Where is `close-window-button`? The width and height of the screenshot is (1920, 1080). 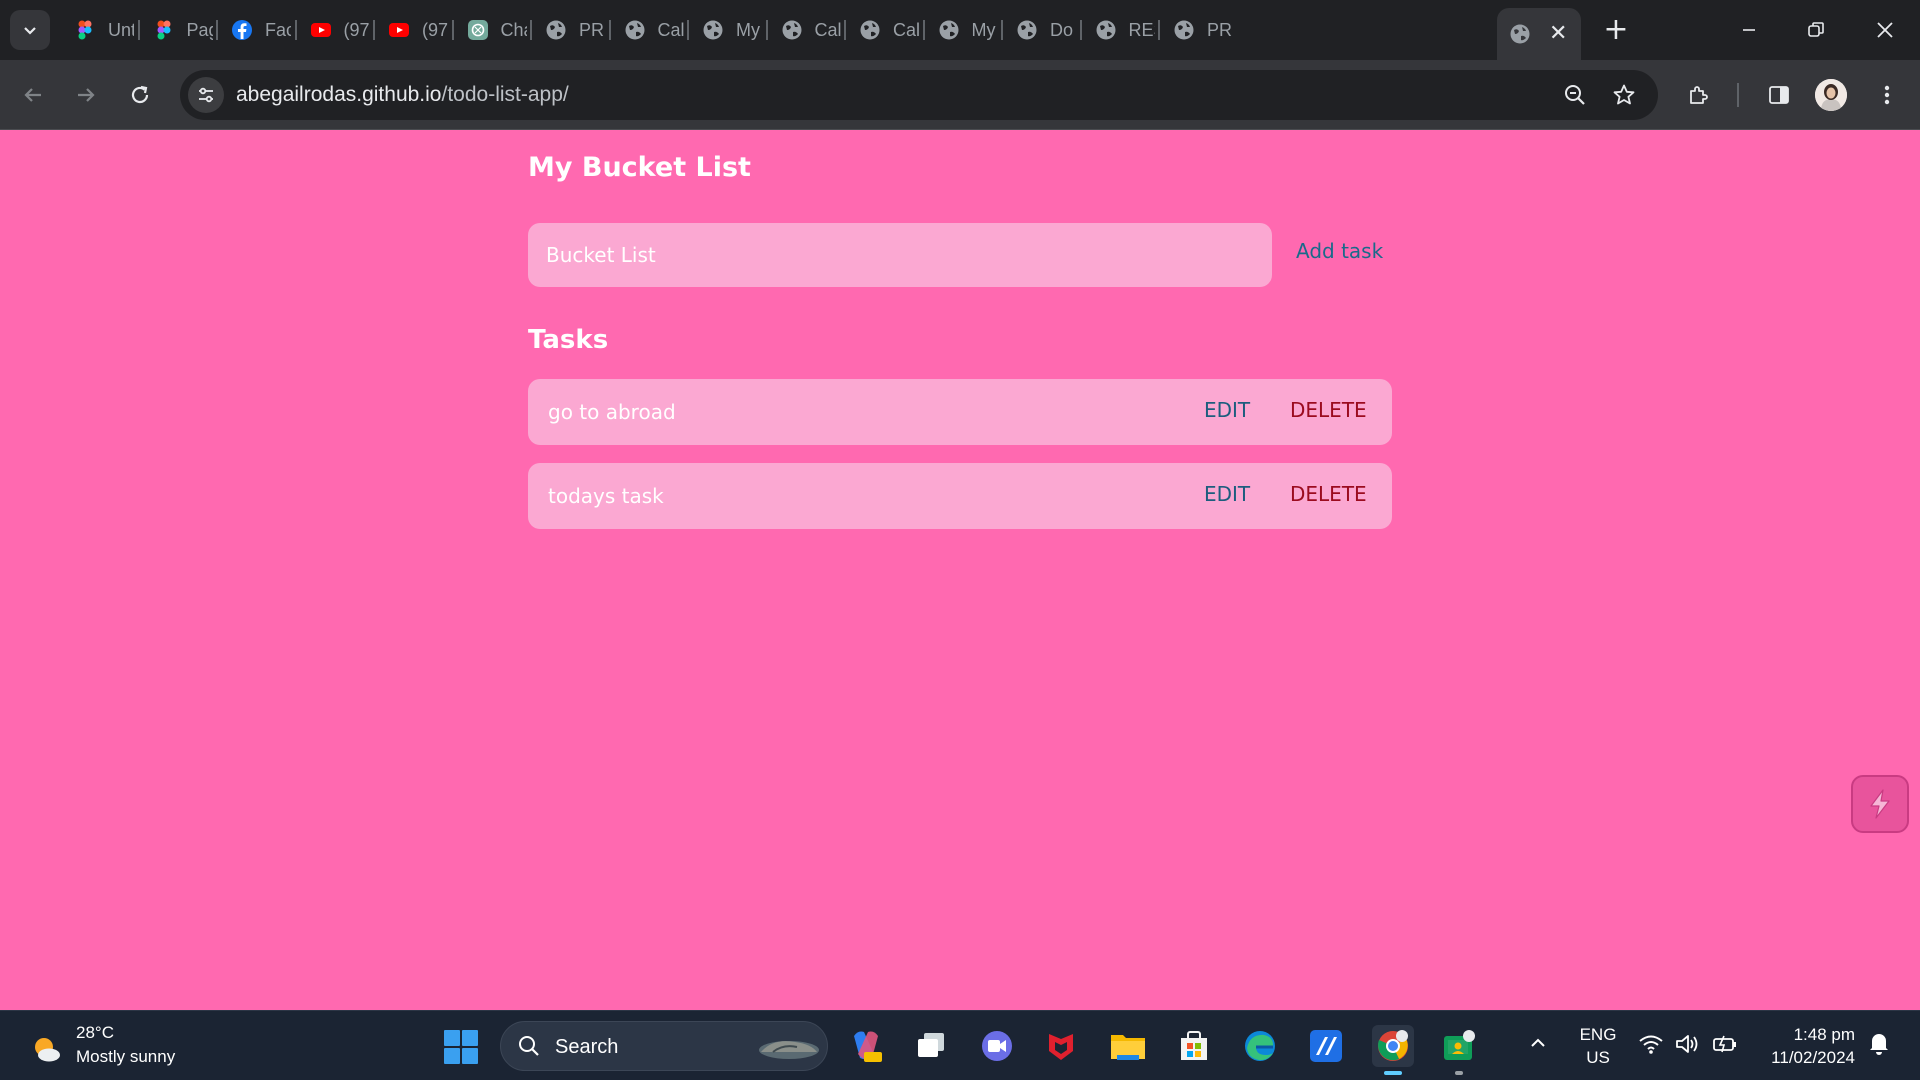 close-window-button is located at coordinates (1885, 30).